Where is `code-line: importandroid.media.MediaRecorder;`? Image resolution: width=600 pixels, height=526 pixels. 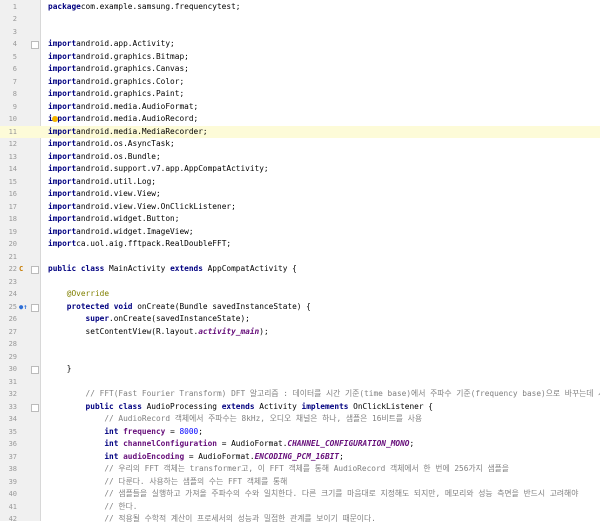 code-line: importandroid.media.MediaRecorder; is located at coordinates (320, 131).